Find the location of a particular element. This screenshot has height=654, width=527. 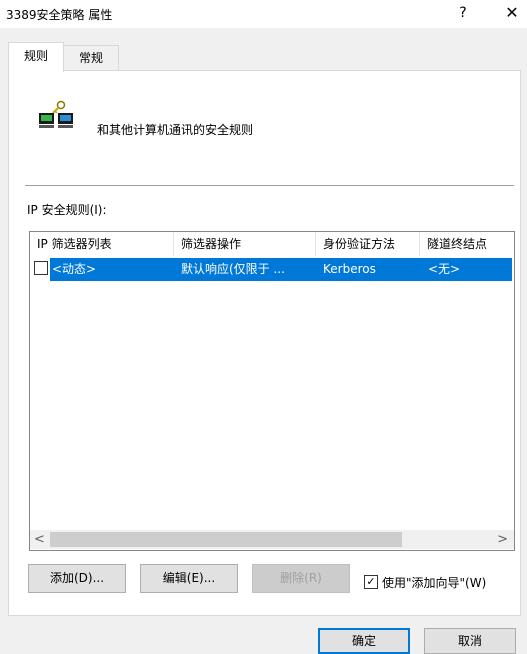

window-title: 3389安全策略 属性 is located at coordinates (59, 15).